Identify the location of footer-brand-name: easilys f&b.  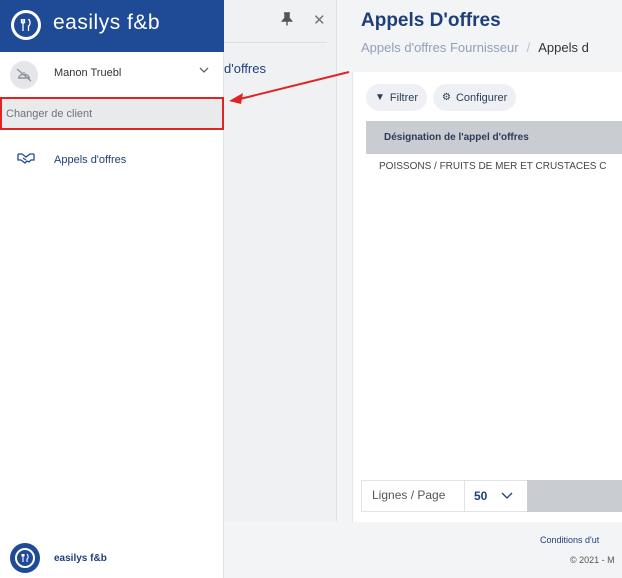
(80, 558).